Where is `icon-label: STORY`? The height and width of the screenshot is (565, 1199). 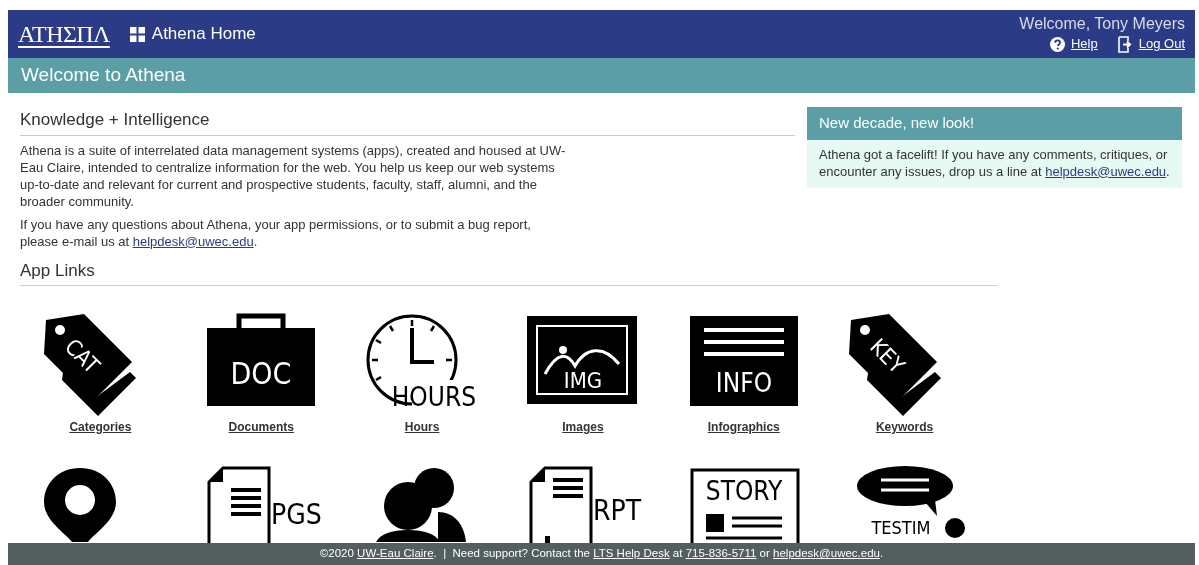 icon-label: STORY is located at coordinates (743, 491).